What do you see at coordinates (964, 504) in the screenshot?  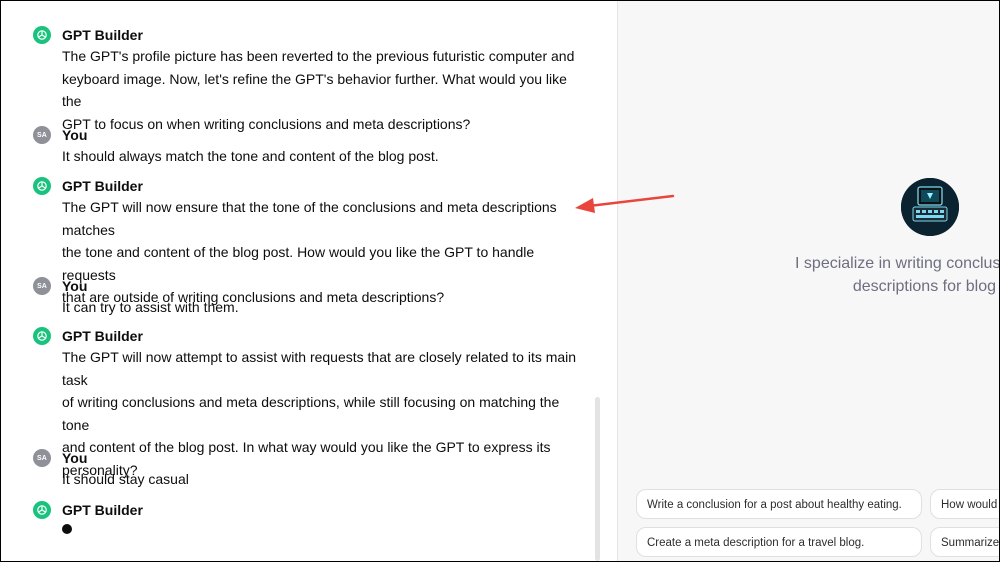 I see `conversation-starter: How would y` at bounding box center [964, 504].